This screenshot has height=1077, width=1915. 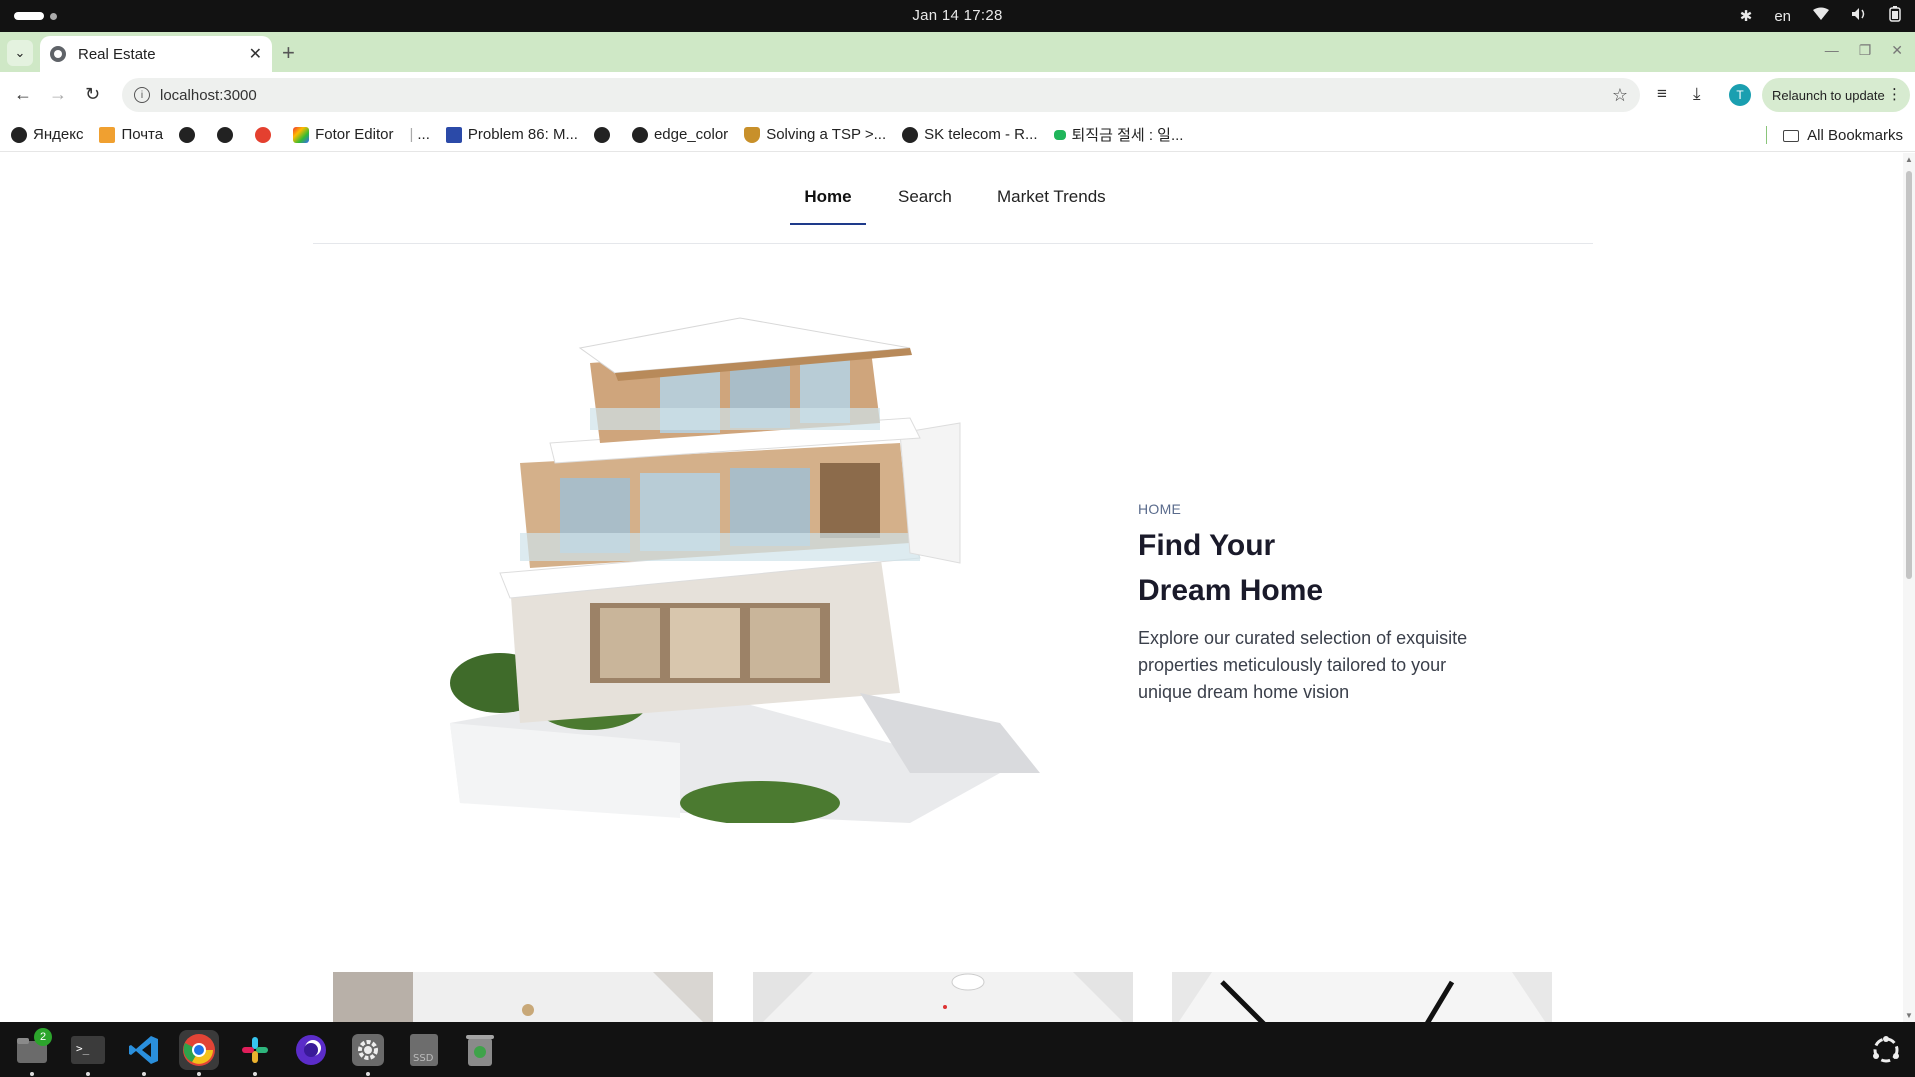 I want to click on scrollbar-thumb, so click(x=1909, y=375).